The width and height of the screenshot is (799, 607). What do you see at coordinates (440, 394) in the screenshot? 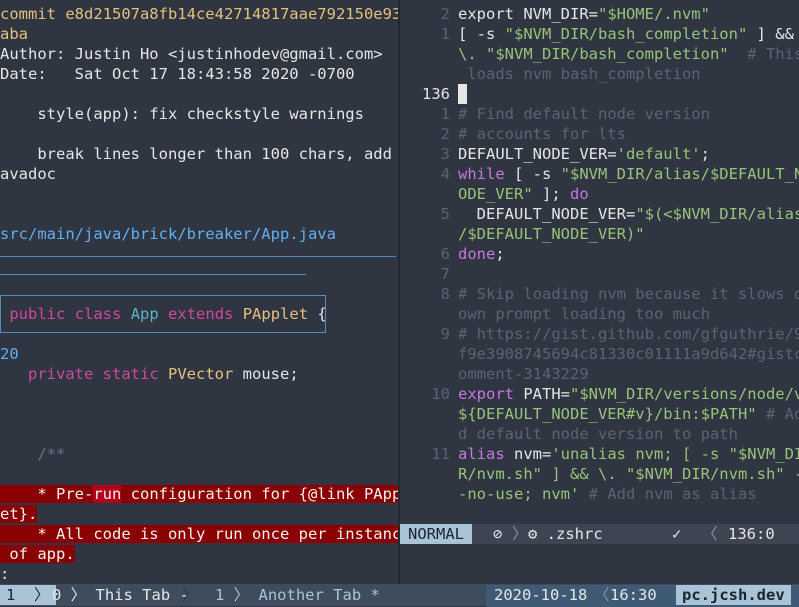
I see `line-number: 10` at bounding box center [440, 394].